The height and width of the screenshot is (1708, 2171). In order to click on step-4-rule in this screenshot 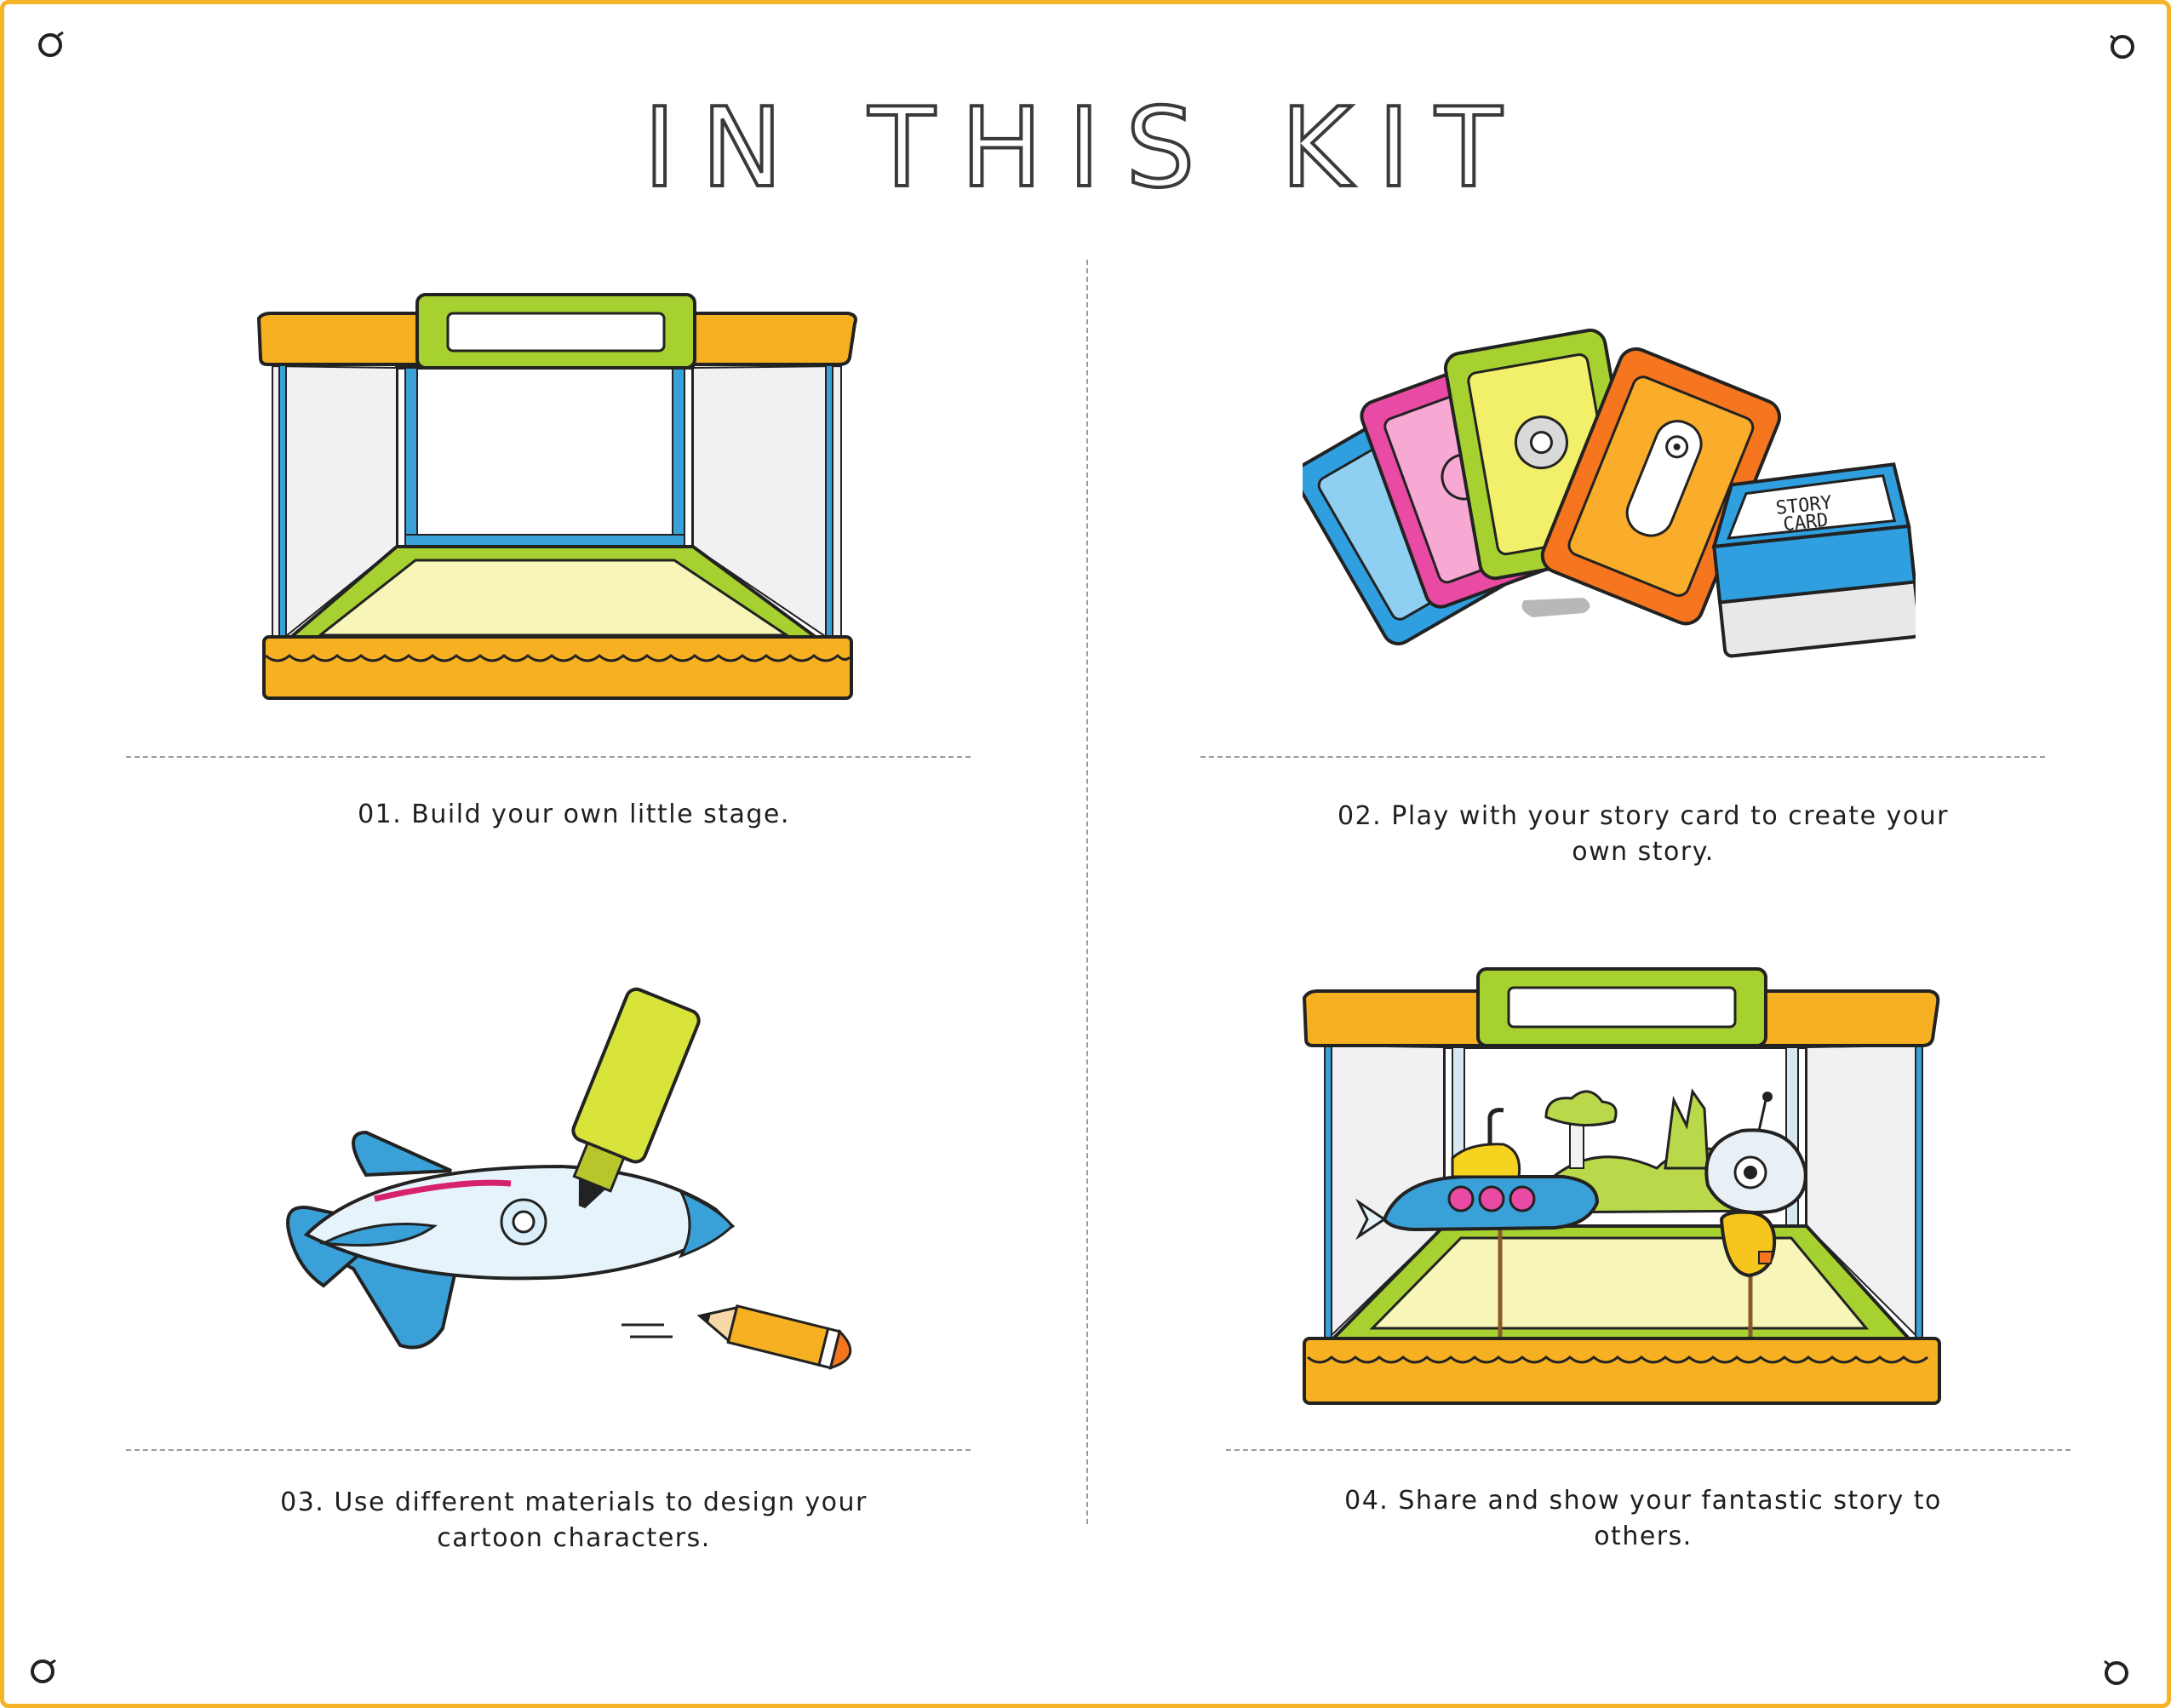, I will do `click(1648, 1450)`.